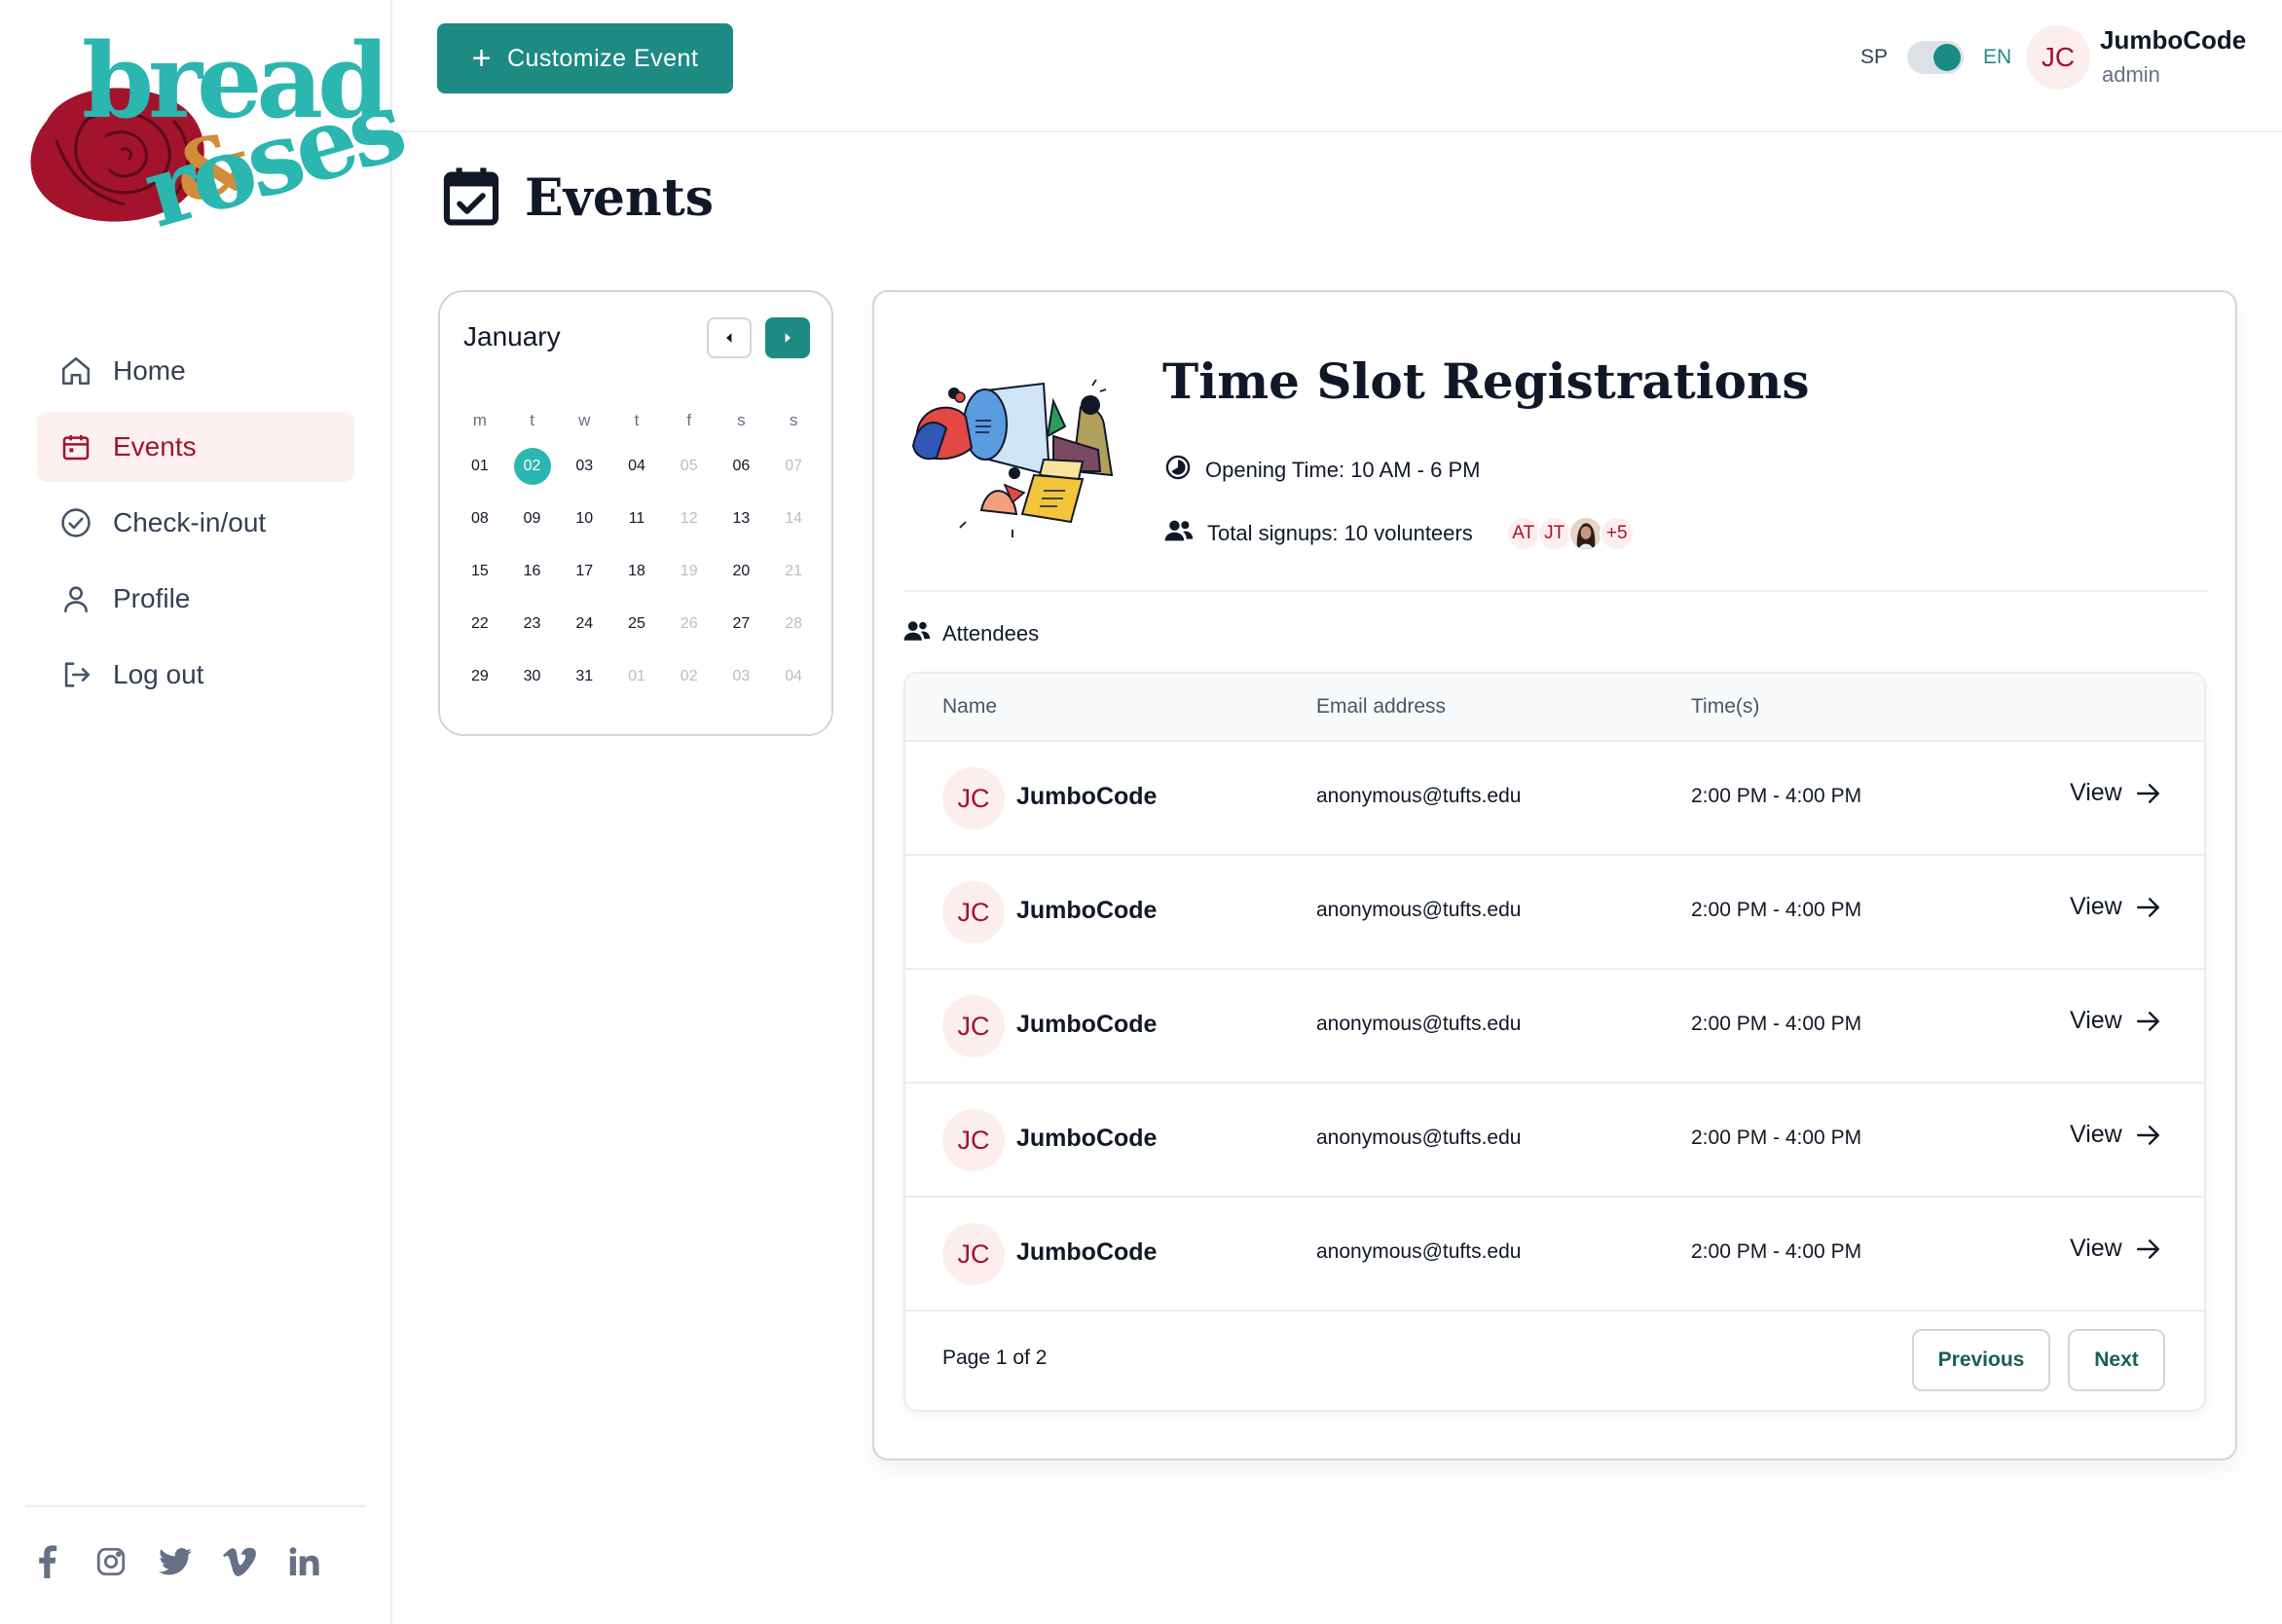 The height and width of the screenshot is (1624, 2282). I want to click on sidebar-item-label: Home, so click(149, 370).